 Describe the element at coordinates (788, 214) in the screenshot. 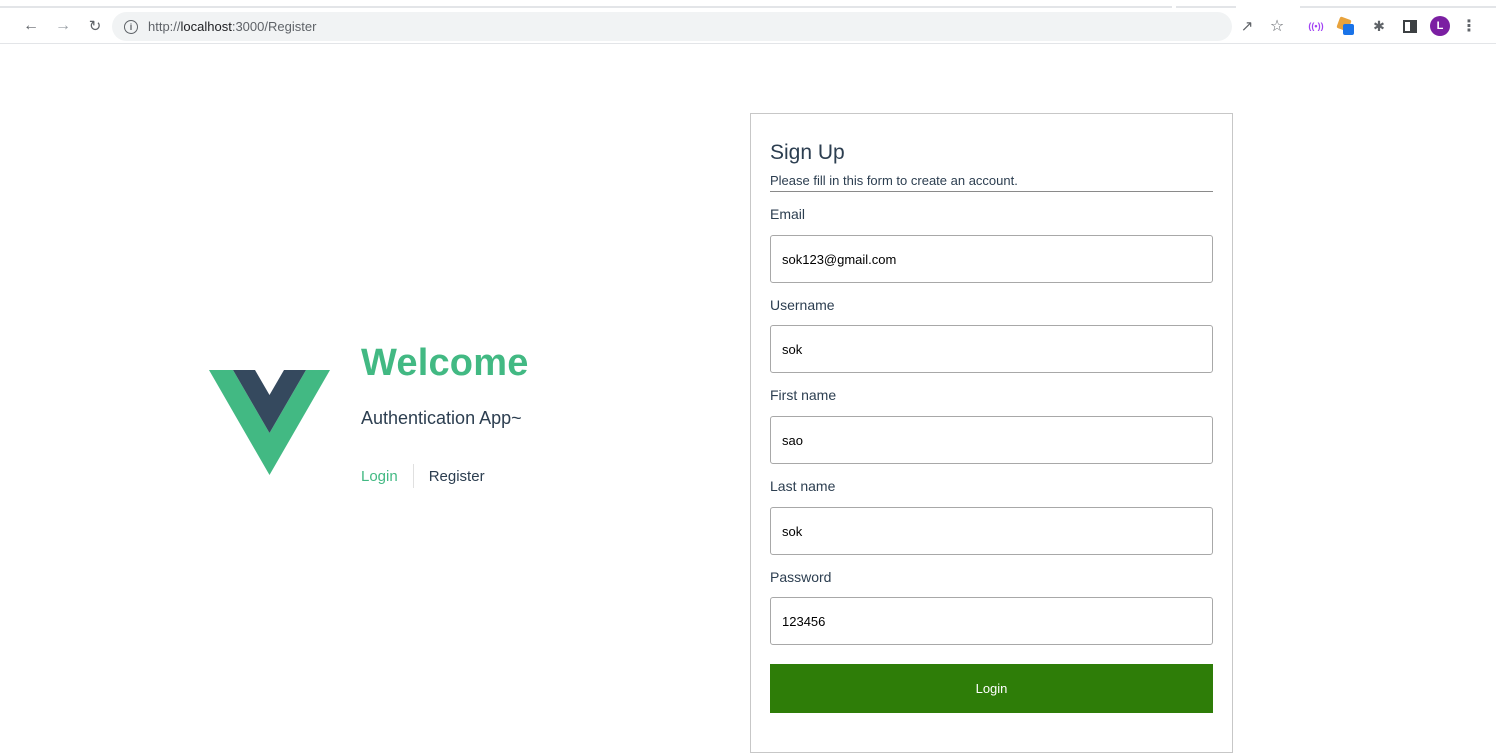

I see `email-label: Email` at that location.